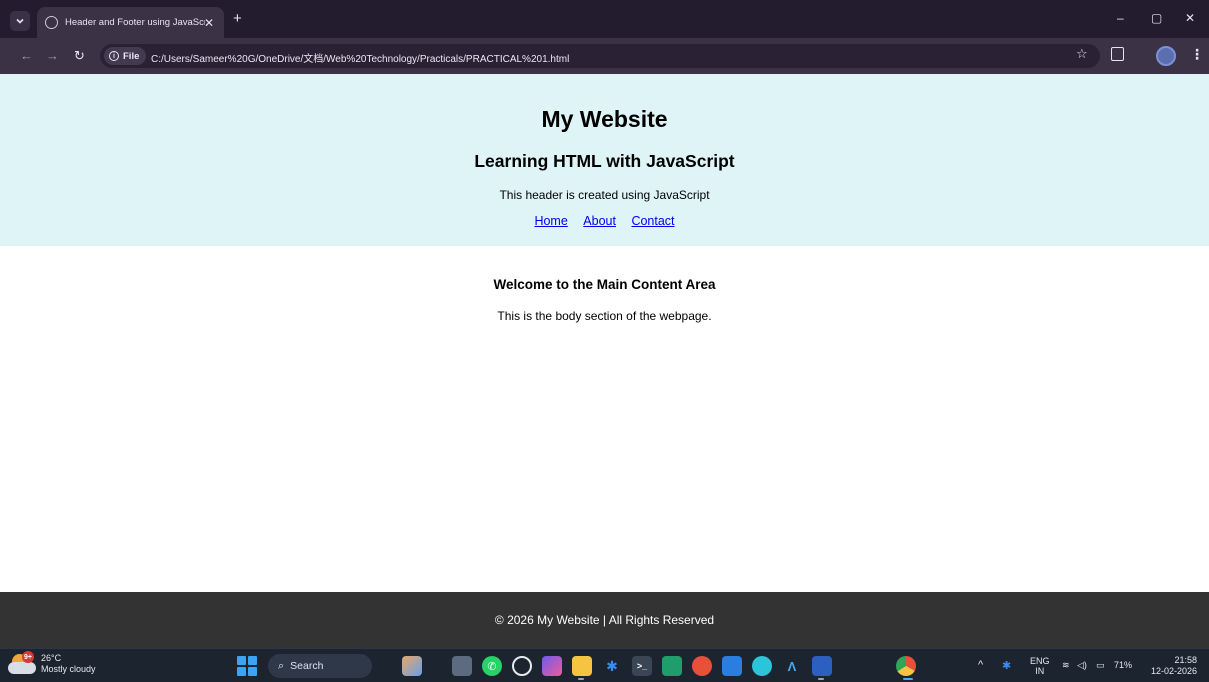  I want to click on taskbar-search: ⌕ Search, so click(320, 666).